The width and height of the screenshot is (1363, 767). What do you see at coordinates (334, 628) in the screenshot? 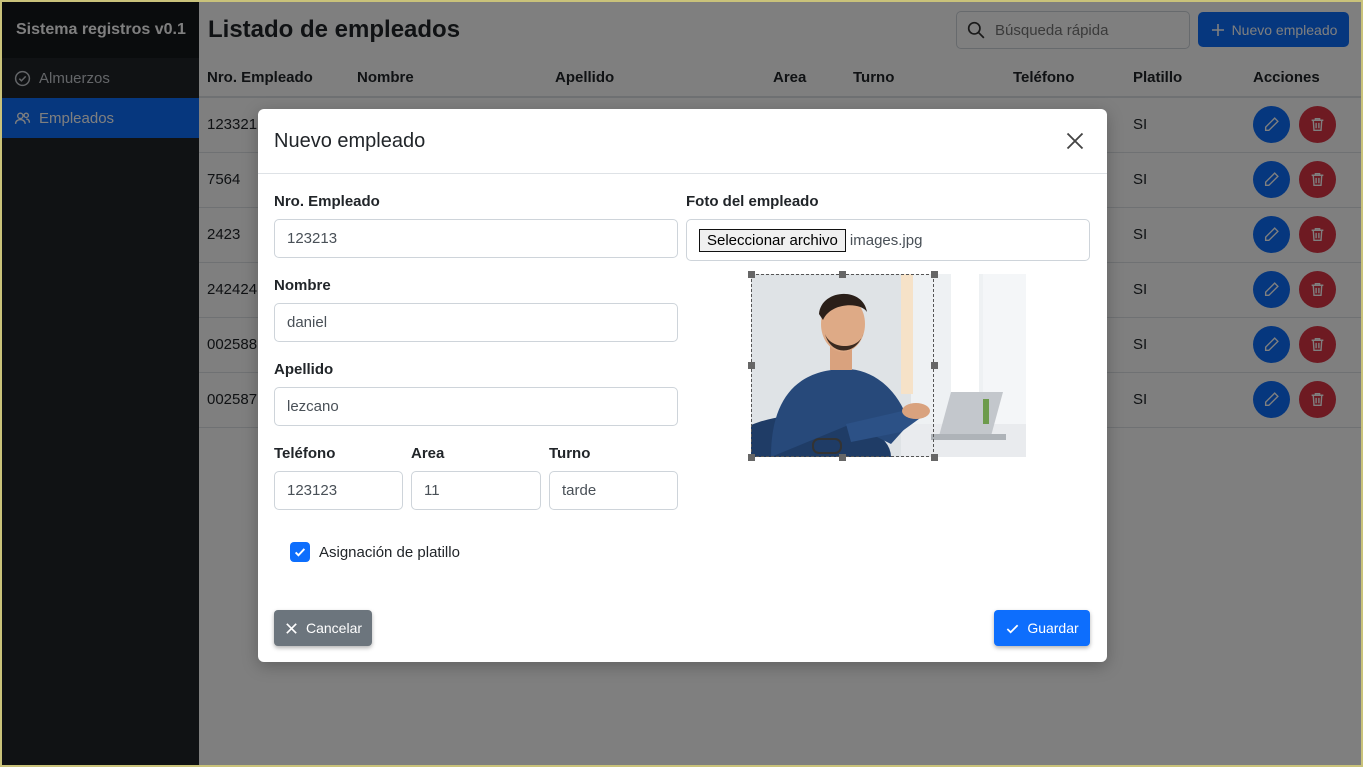
I see `cancel-label: Cancelar` at bounding box center [334, 628].